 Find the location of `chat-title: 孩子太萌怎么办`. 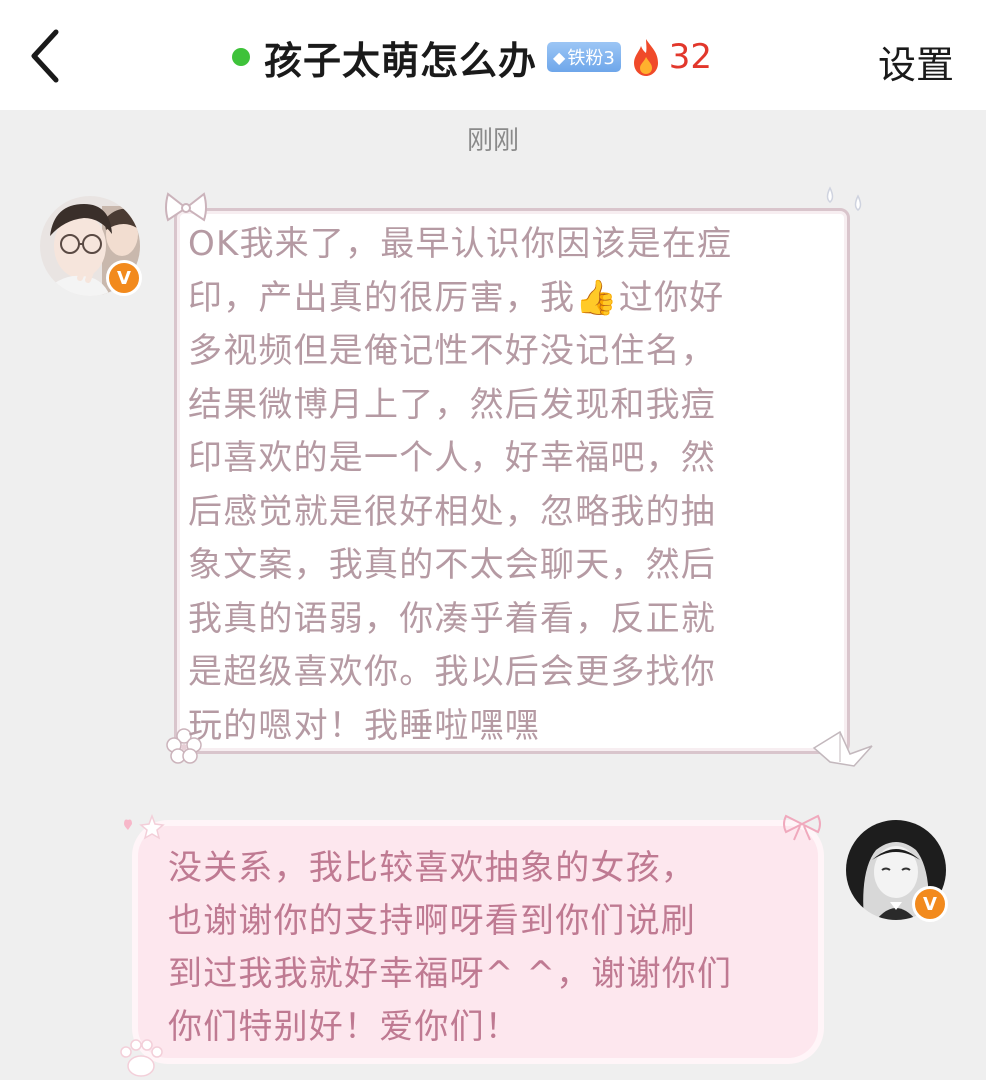

chat-title: 孩子太萌怎么办 is located at coordinates (401, 60).